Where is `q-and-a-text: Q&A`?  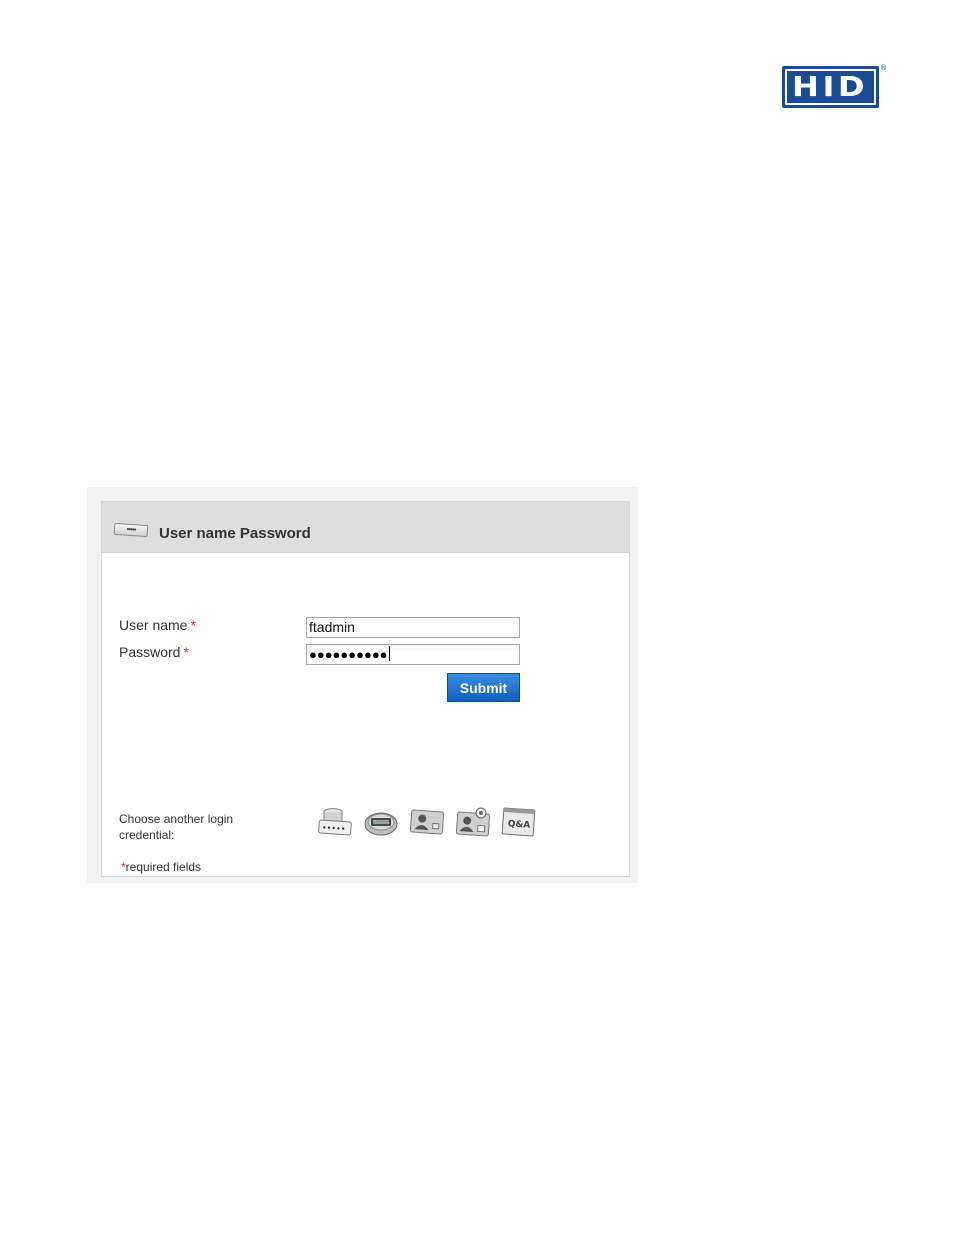 q-and-a-text: Q&A is located at coordinates (518, 825).